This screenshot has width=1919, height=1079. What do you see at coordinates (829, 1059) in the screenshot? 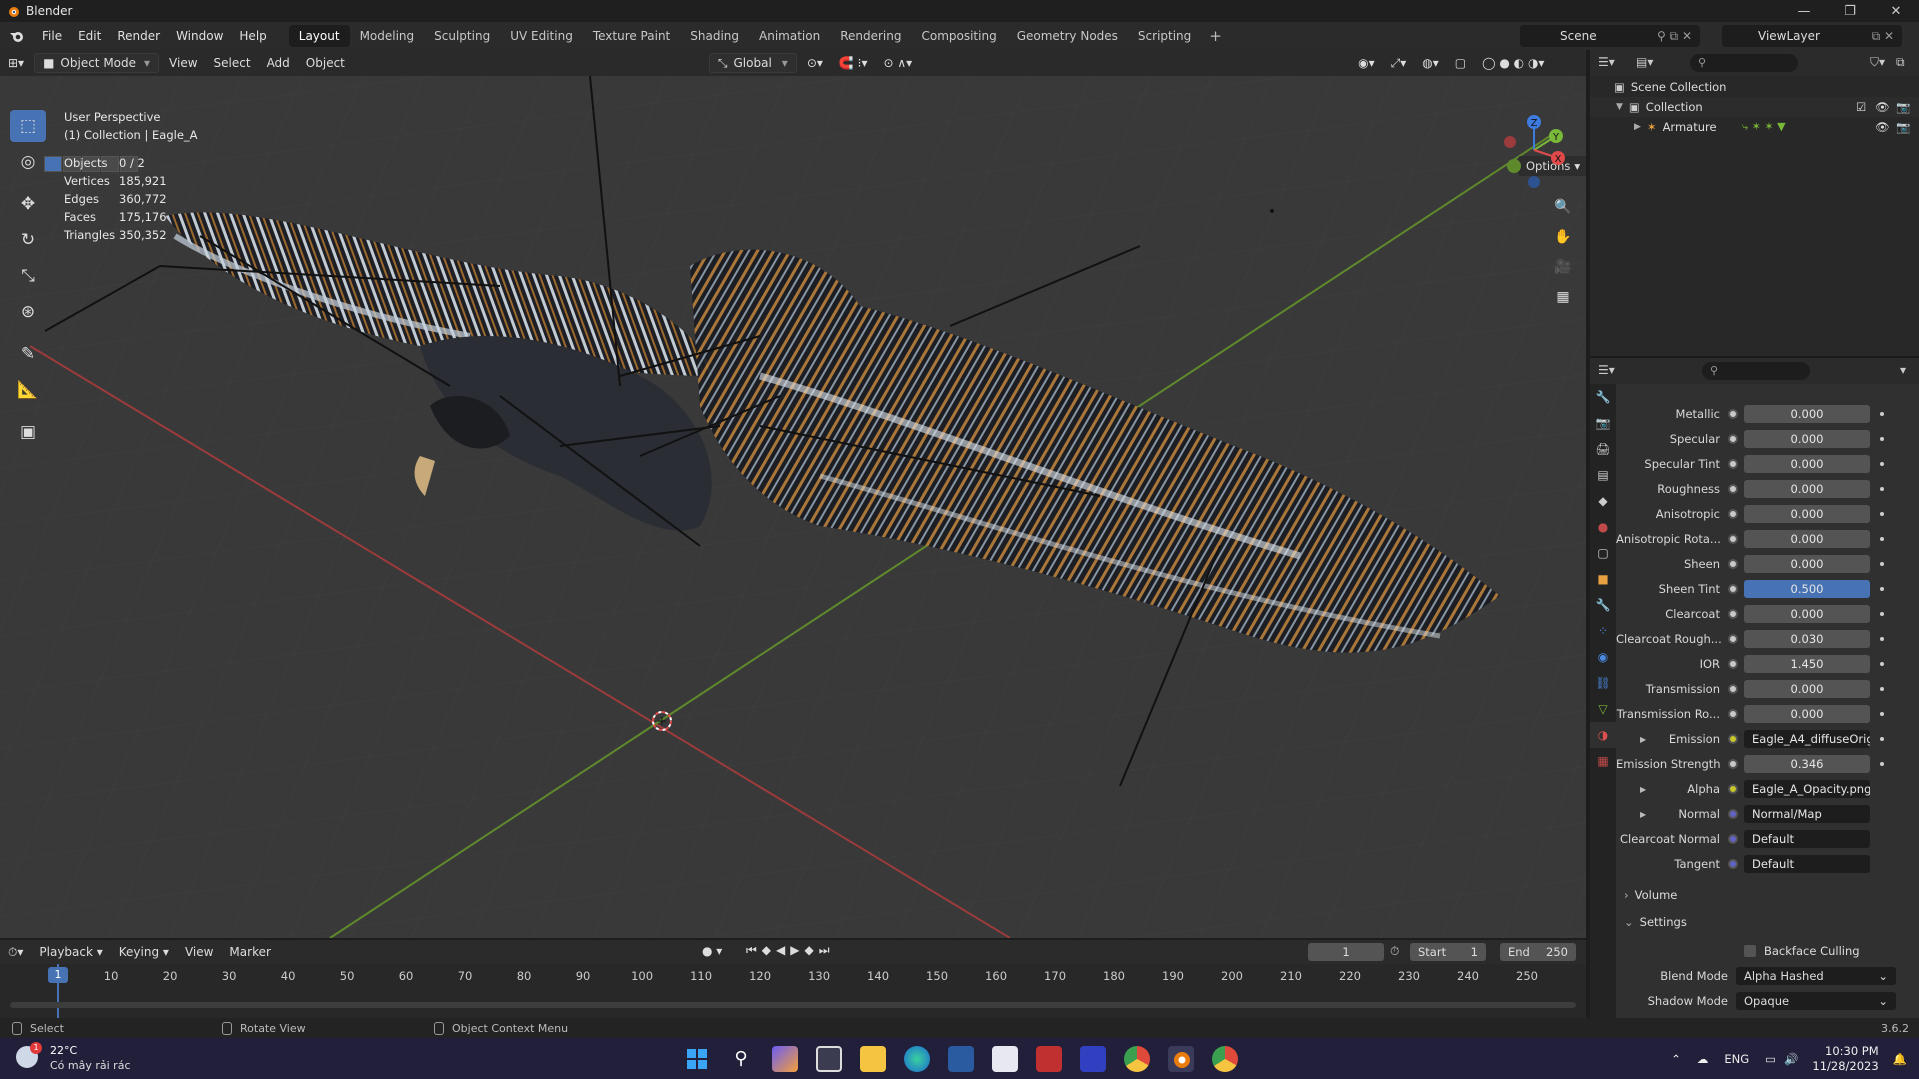
I see `task-view-icon` at bounding box center [829, 1059].